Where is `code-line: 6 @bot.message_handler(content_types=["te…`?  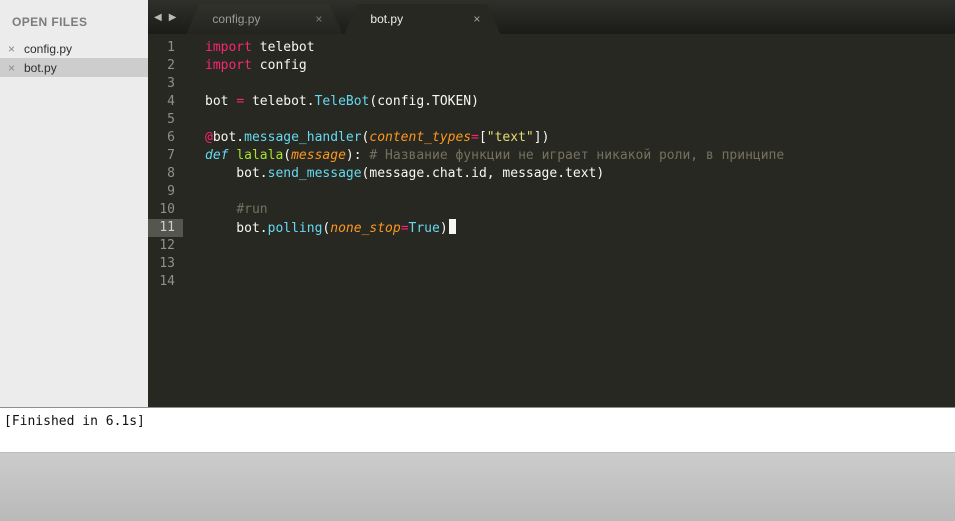 code-line: 6 @bot.message_handler(content_types=["te… is located at coordinates (551, 138).